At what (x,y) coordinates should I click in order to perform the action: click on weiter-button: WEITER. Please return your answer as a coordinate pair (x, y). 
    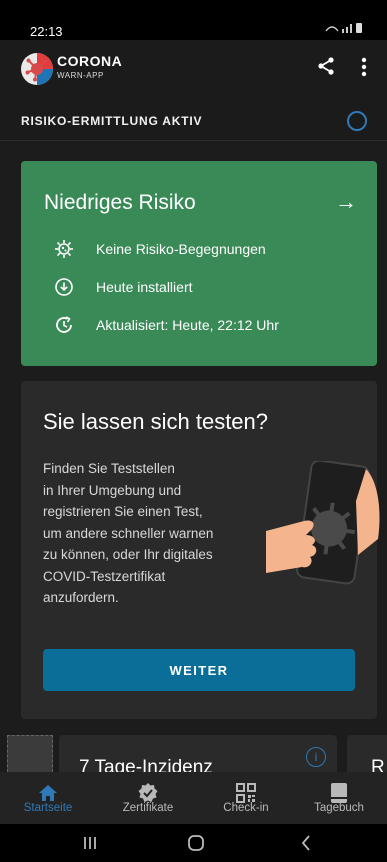
    Looking at the image, I should click on (199, 670).